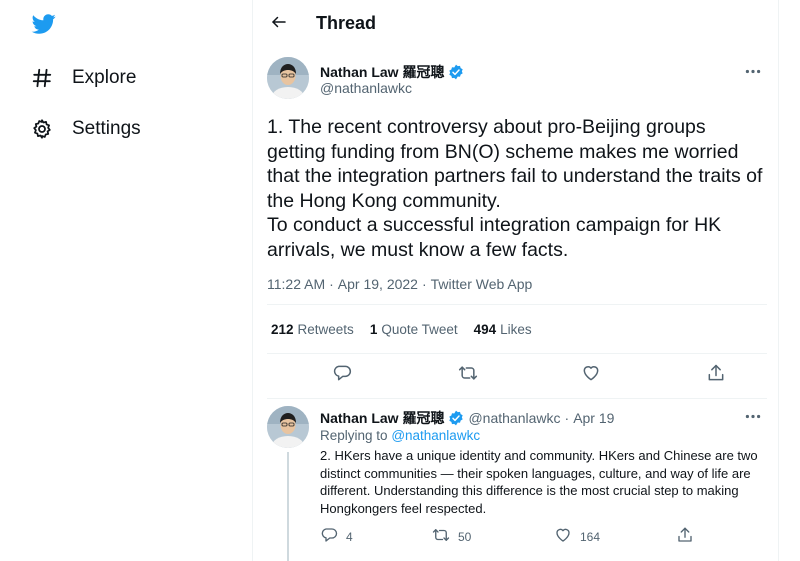  What do you see at coordinates (485, 329) in the screenshot?
I see `likes-count: 494` at bounding box center [485, 329].